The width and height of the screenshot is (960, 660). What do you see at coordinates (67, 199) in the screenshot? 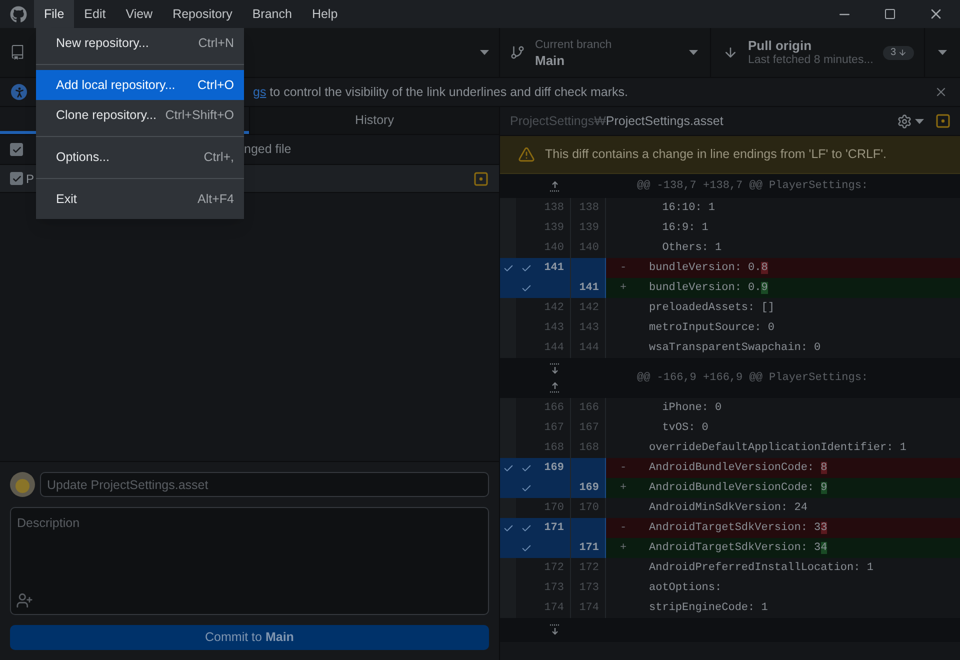
I see `menu-label: Exit` at bounding box center [67, 199].